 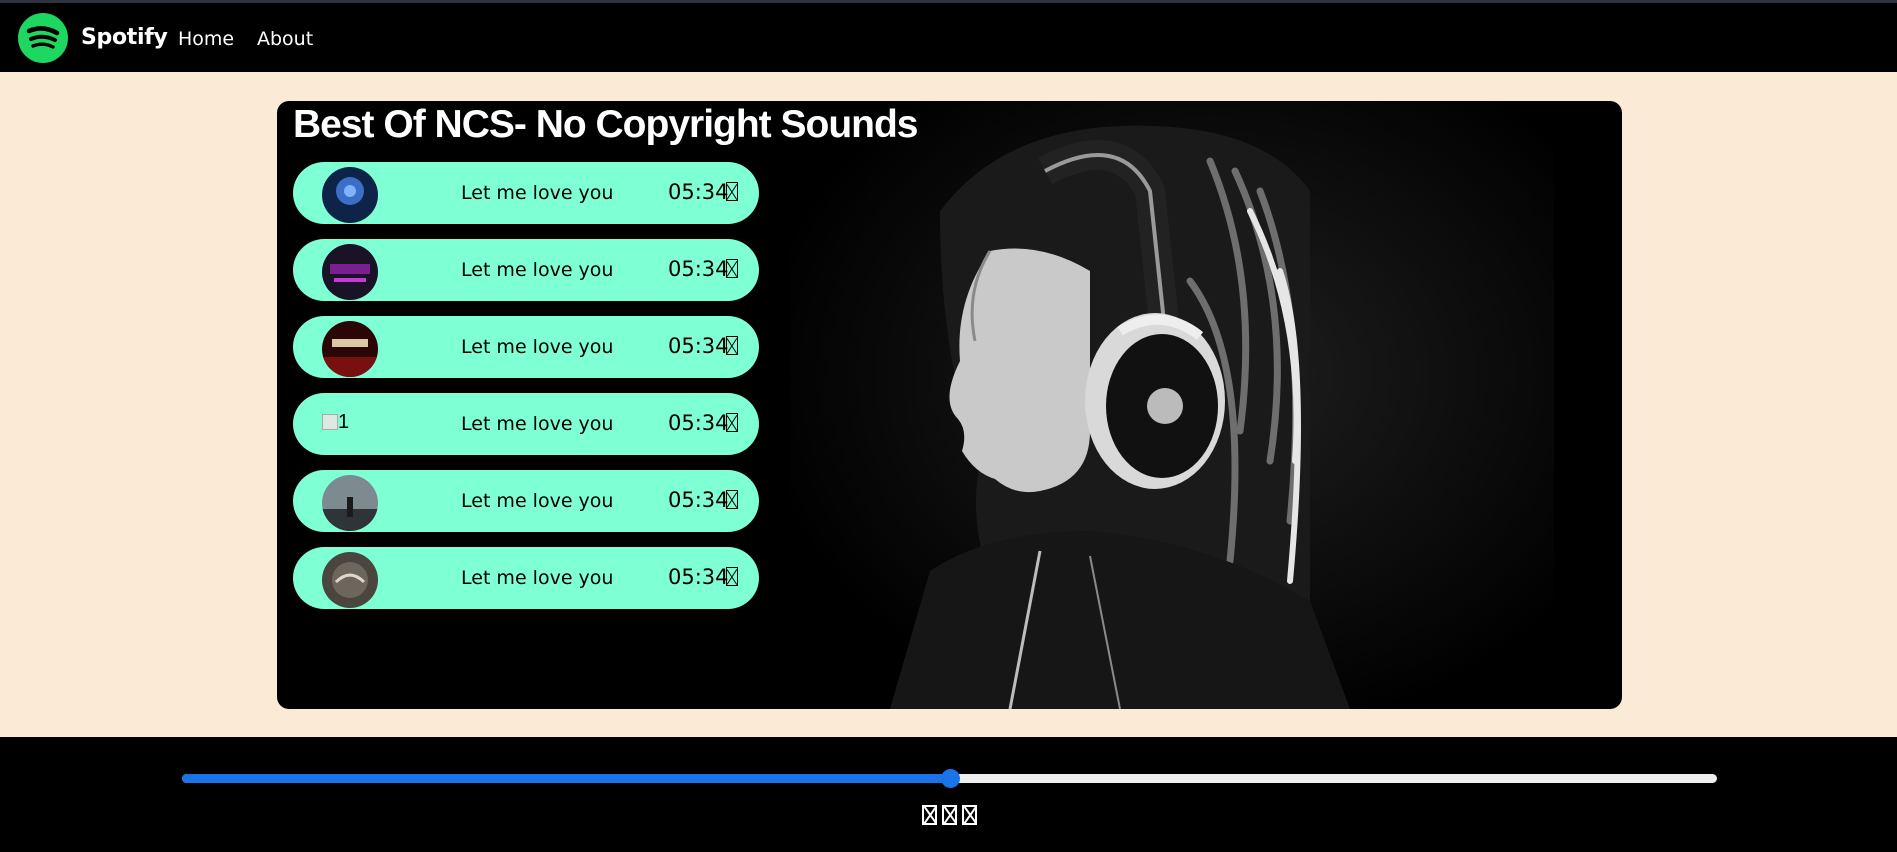 I want to click on song-item: 1 Let me love you 05:34, so click(x=526, y=424).